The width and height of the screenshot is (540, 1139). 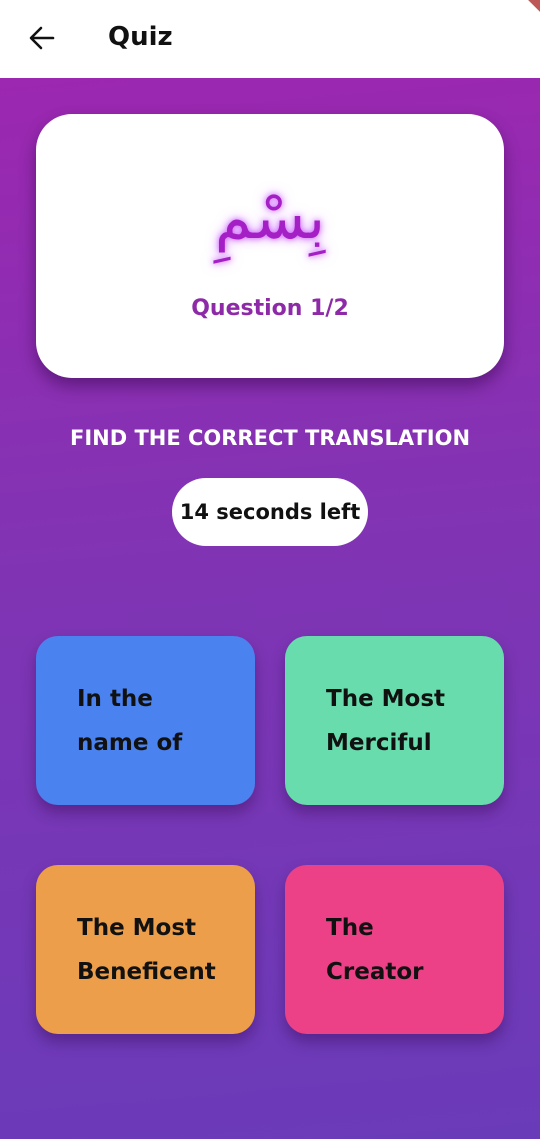 I want to click on arrow-left-icon, so click(x=42, y=38).